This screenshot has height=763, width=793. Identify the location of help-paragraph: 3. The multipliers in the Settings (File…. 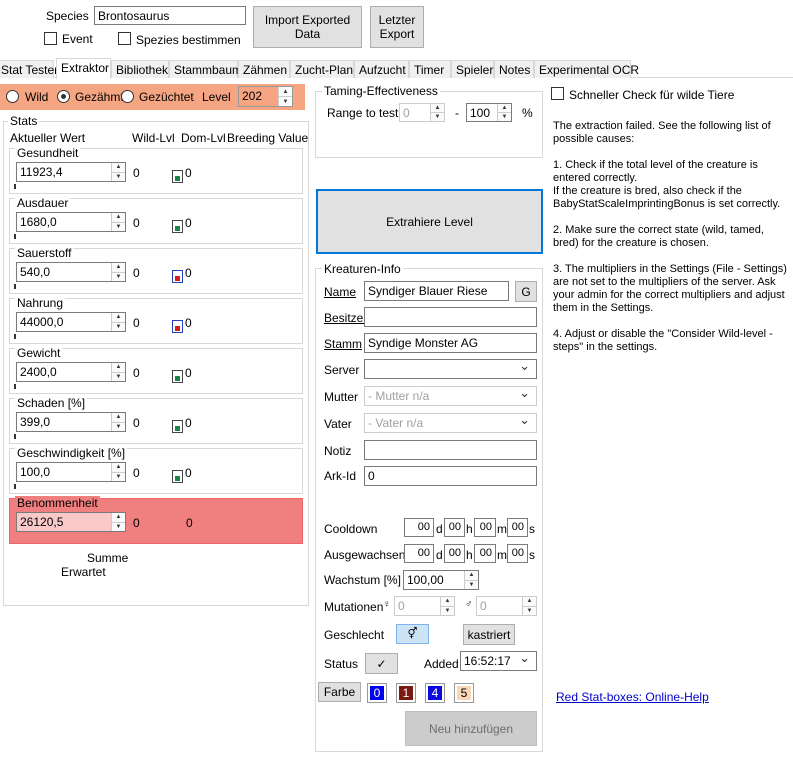
(670, 288).